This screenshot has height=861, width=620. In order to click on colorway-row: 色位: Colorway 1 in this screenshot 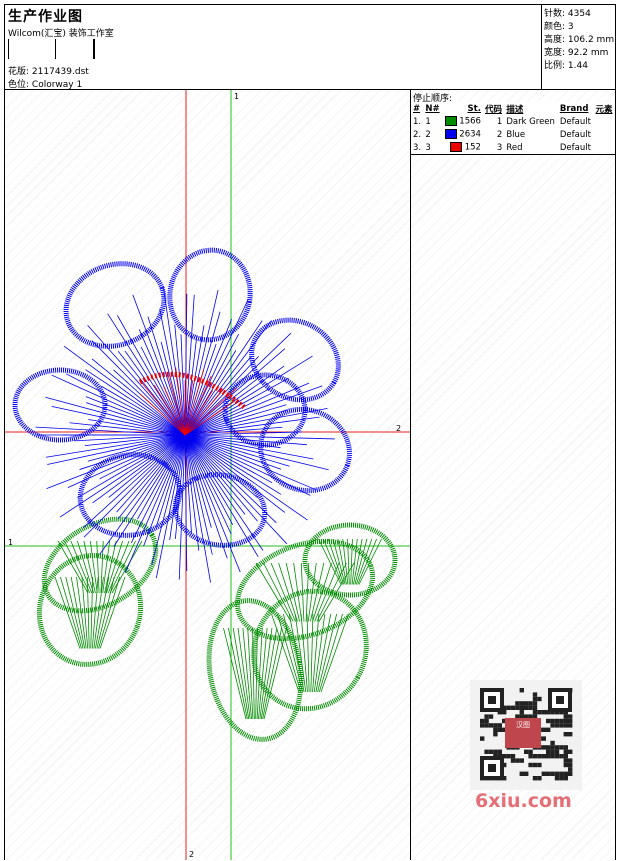, I will do `click(45, 83)`.